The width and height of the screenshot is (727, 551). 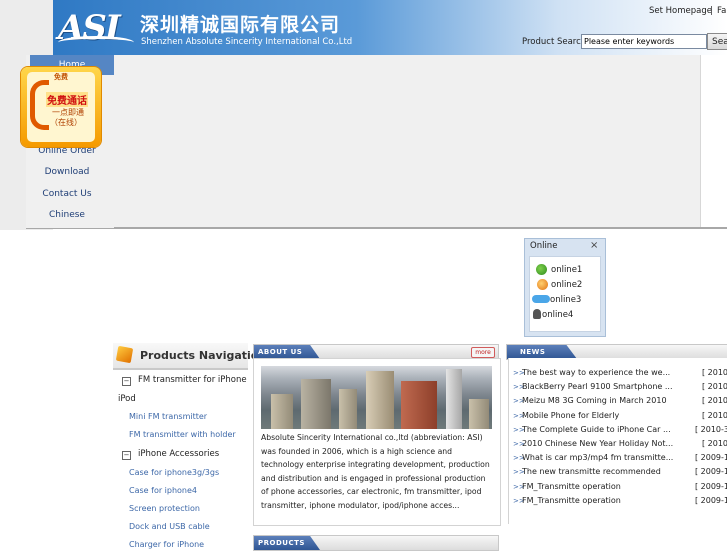 What do you see at coordinates (711, 458) in the screenshot?
I see `news-item-date: [ 2009-11` at bounding box center [711, 458].